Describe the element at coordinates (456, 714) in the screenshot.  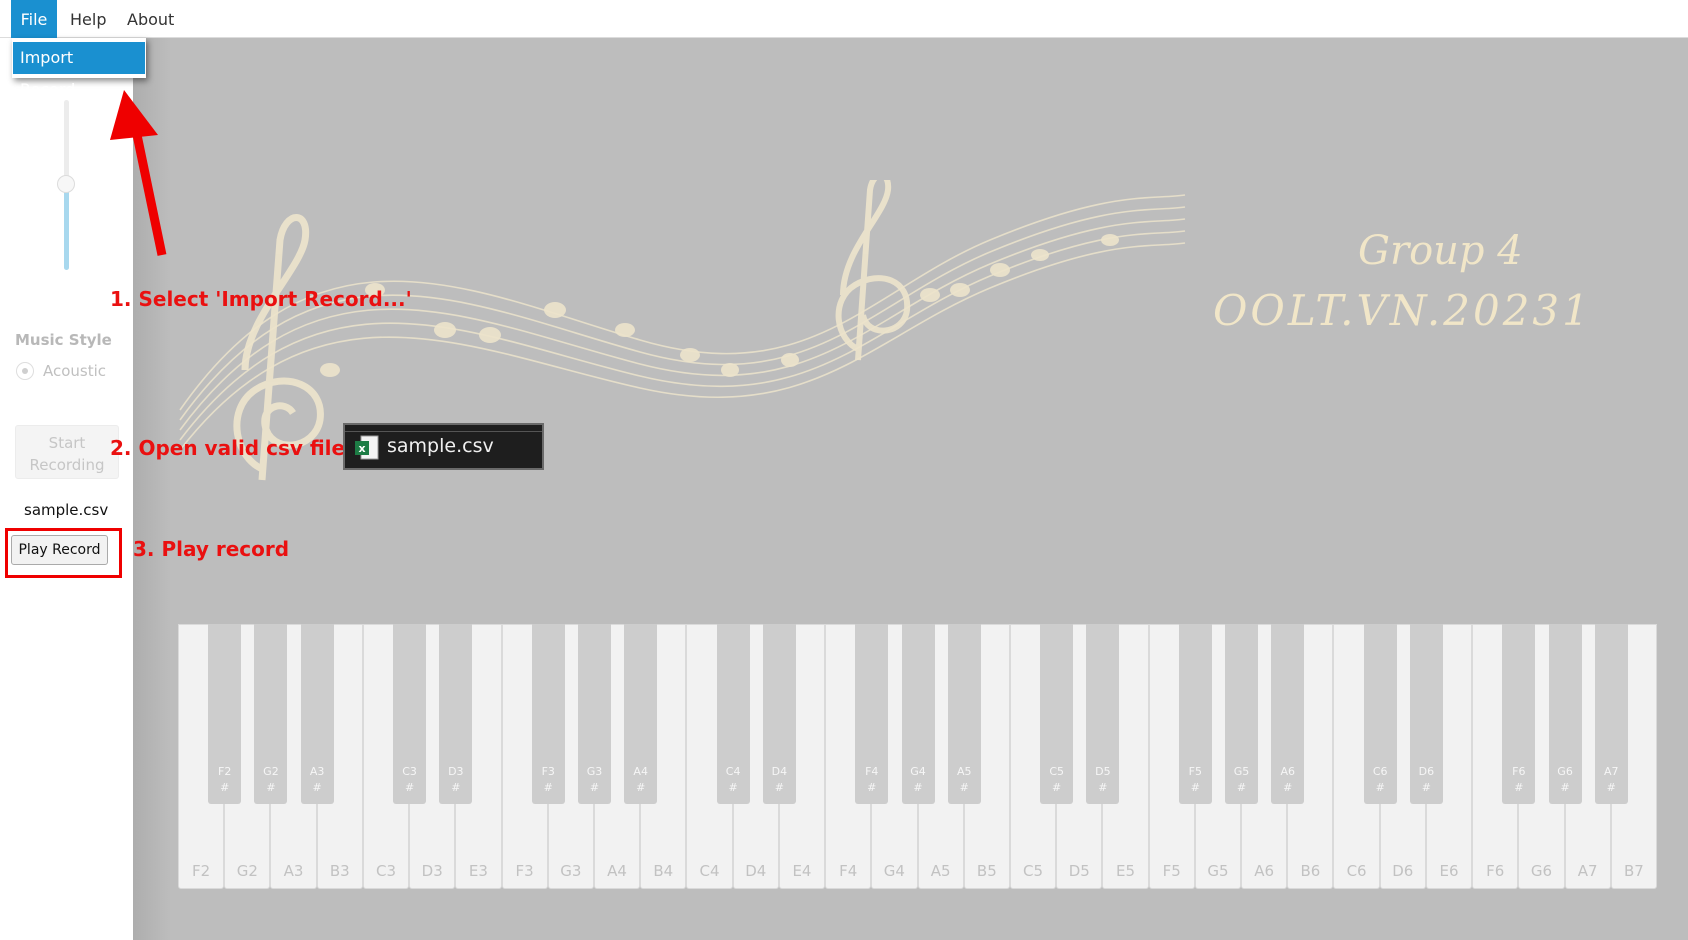
I see `black-key: D3 #` at that location.